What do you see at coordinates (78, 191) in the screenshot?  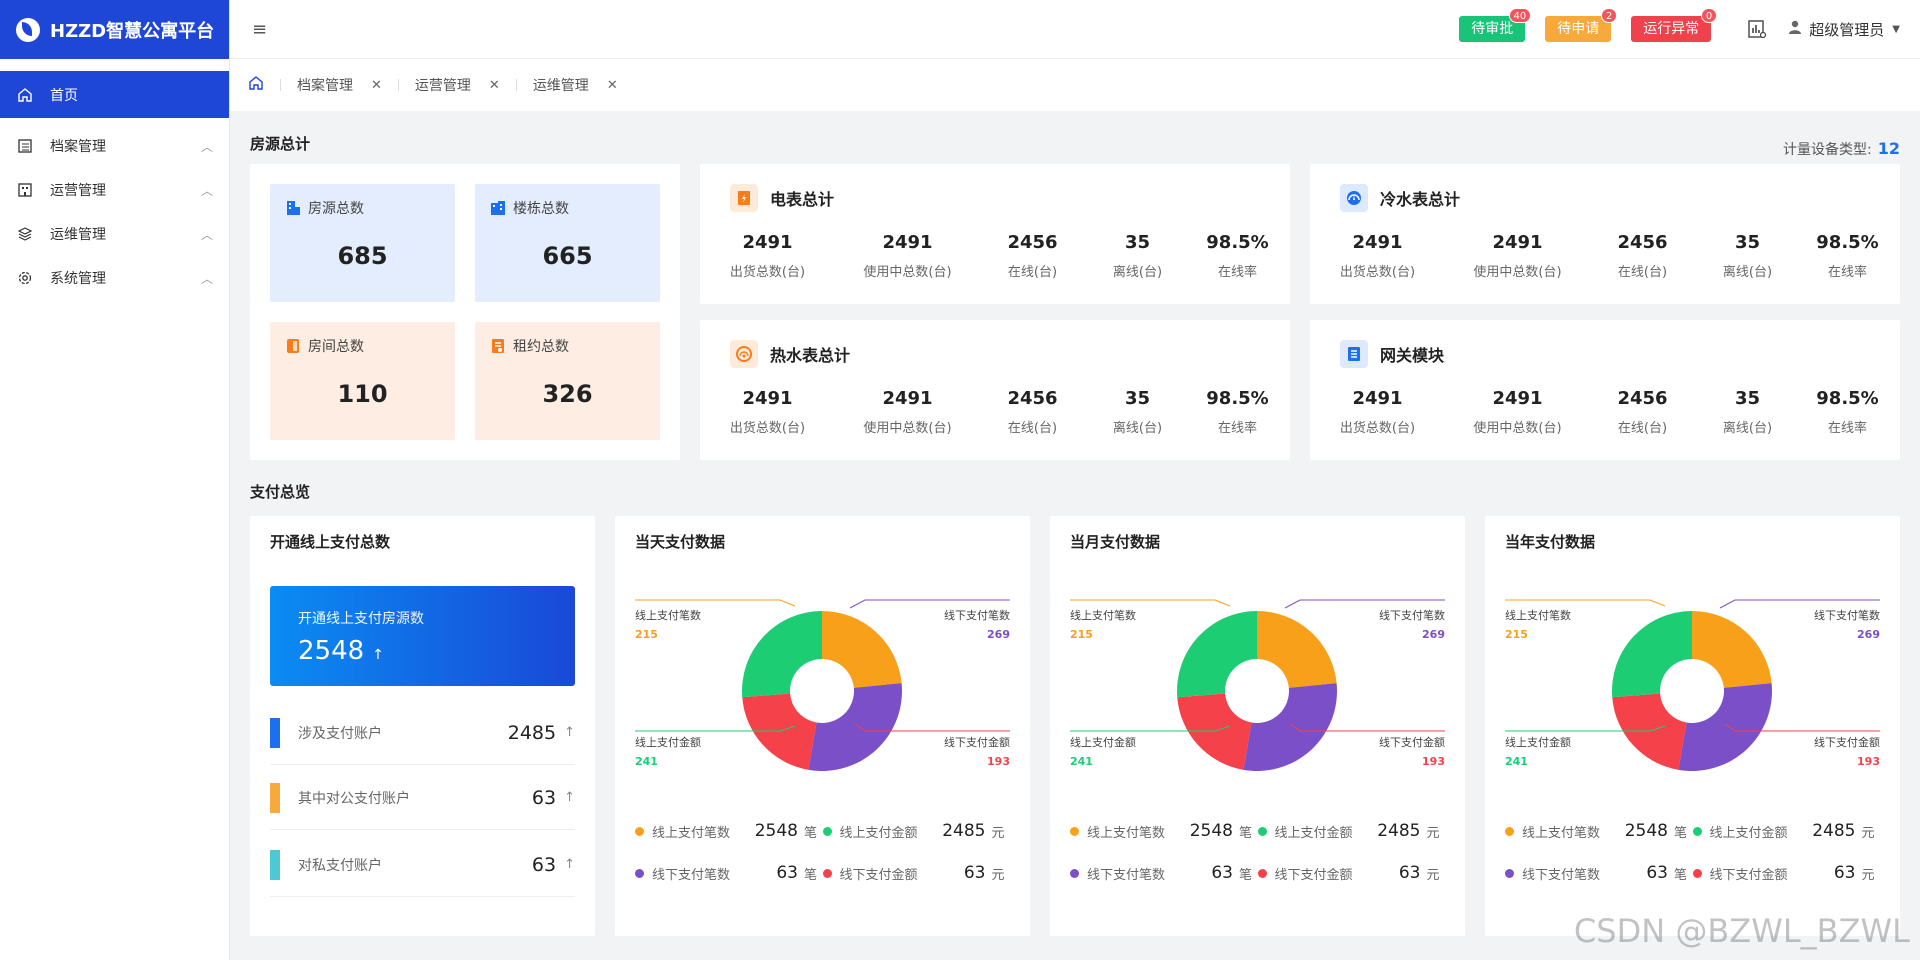 I see `sidebar-item-label: 运营管理` at bounding box center [78, 191].